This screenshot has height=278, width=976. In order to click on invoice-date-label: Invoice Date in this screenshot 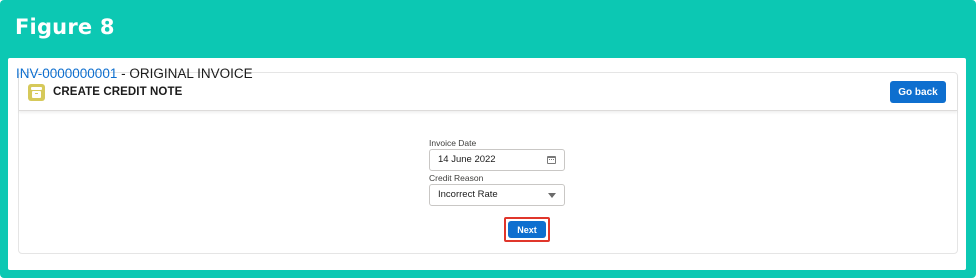, I will do `click(453, 143)`.